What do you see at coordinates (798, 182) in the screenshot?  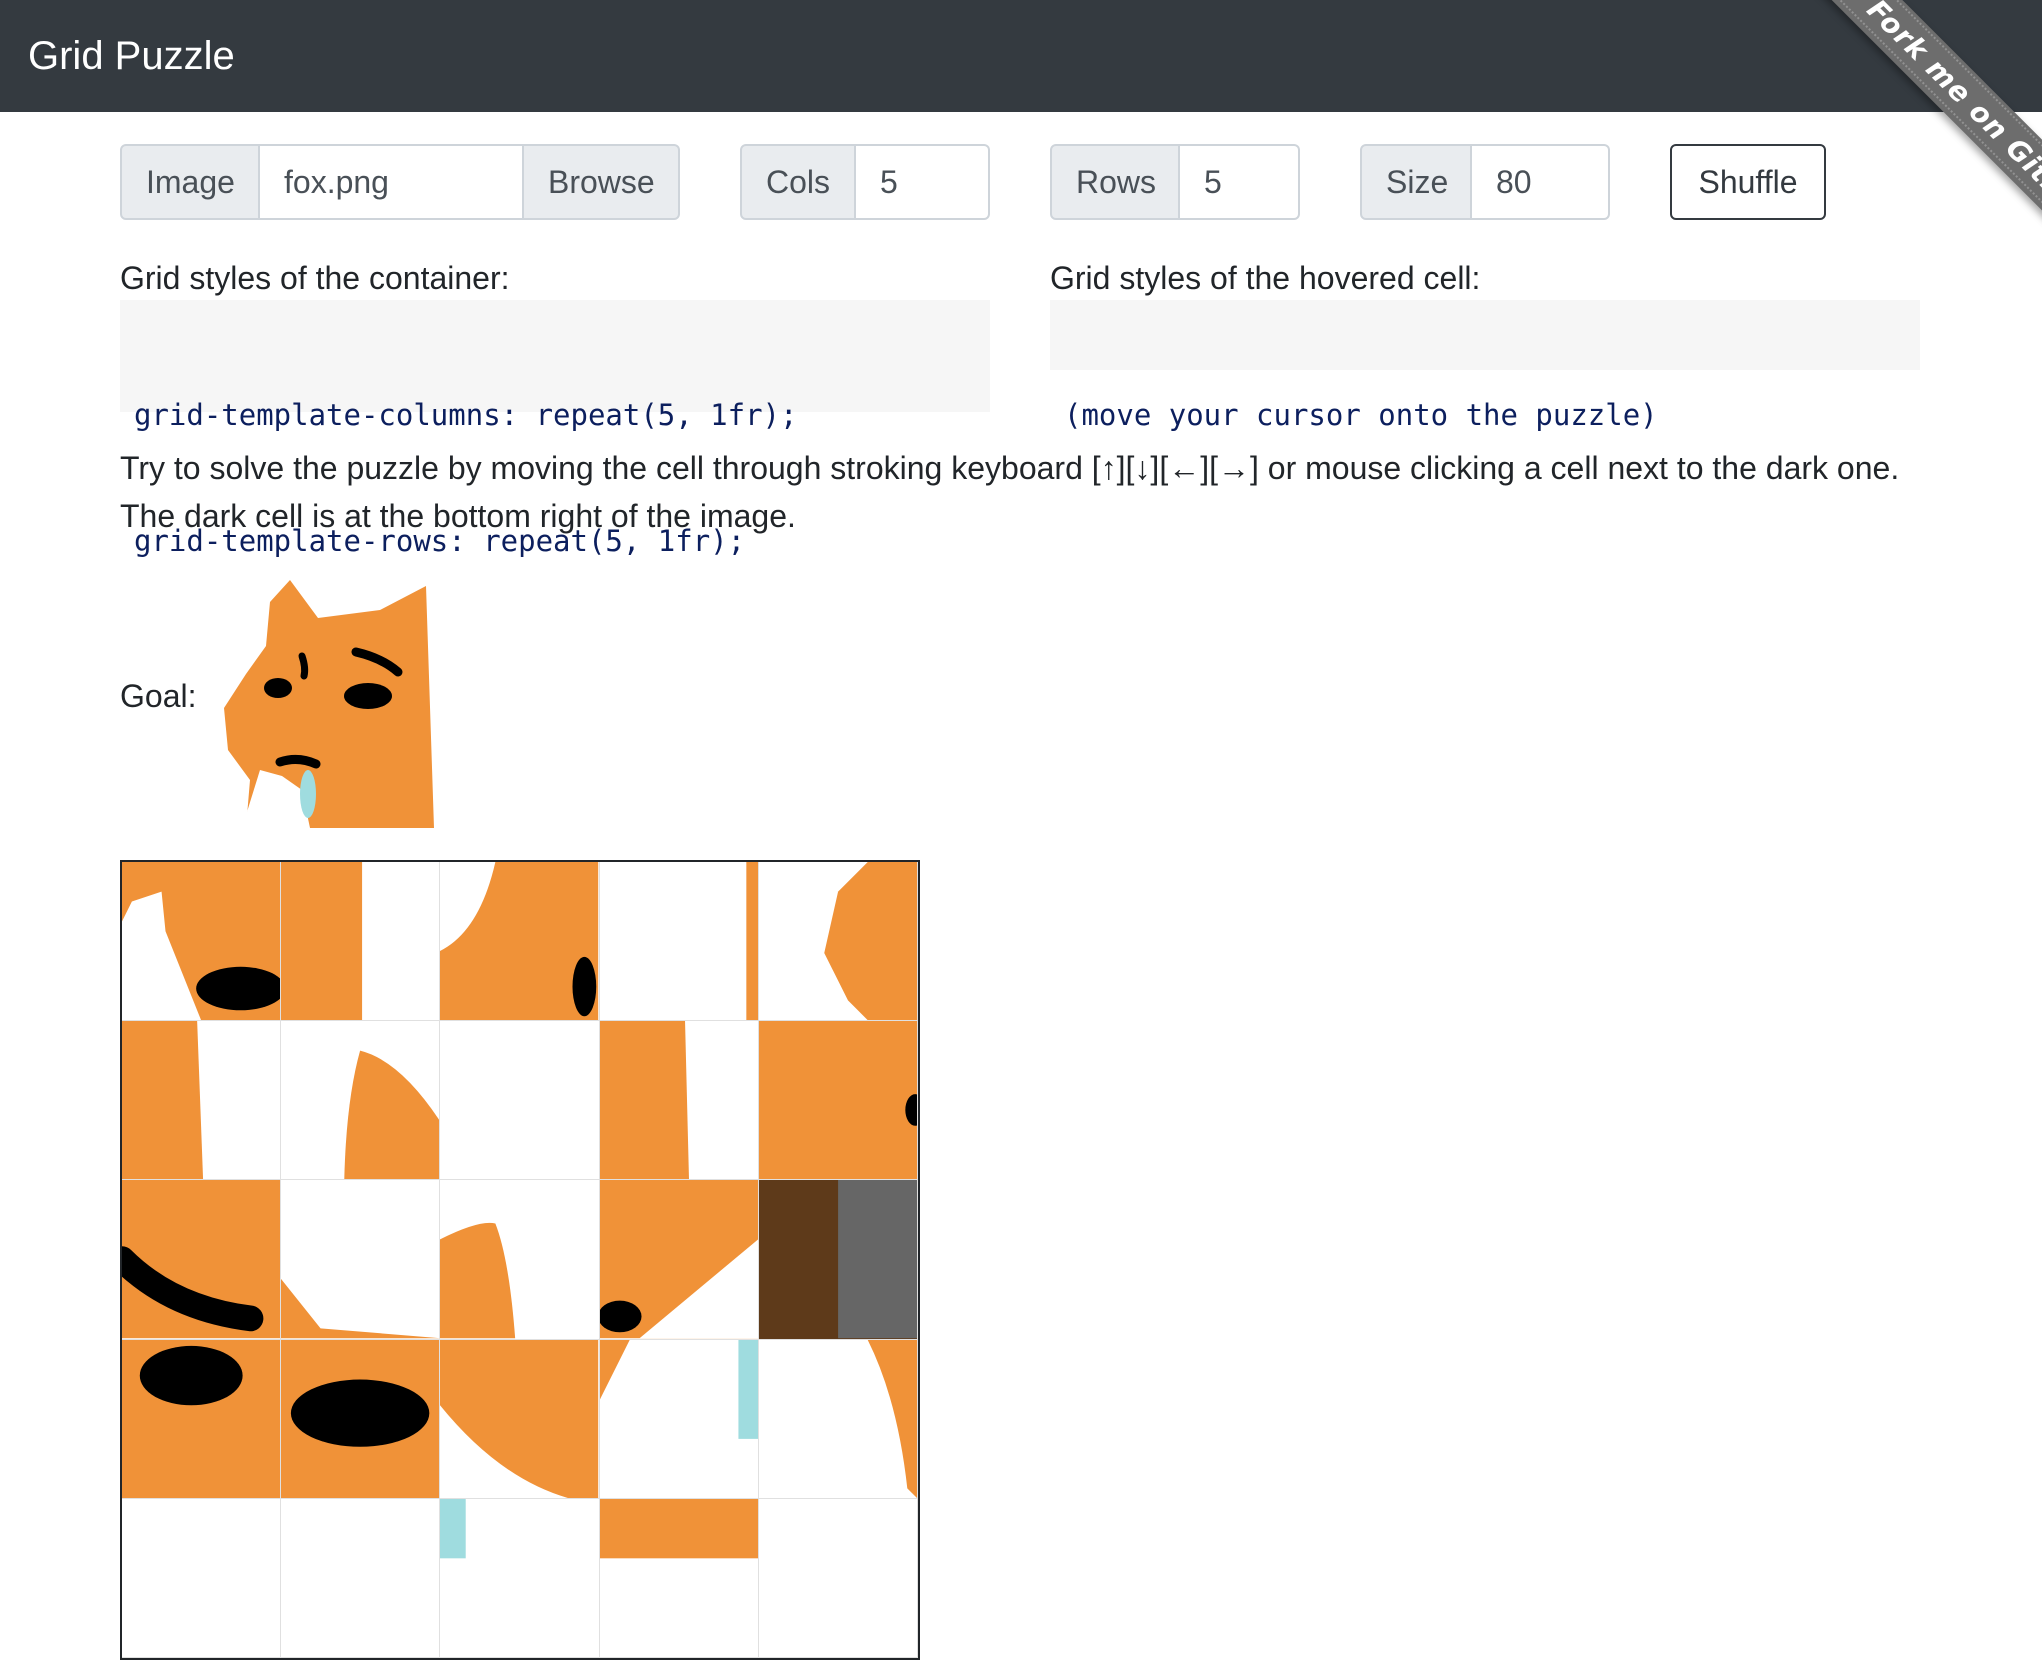 I see `cols-label: Cols` at bounding box center [798, 182].